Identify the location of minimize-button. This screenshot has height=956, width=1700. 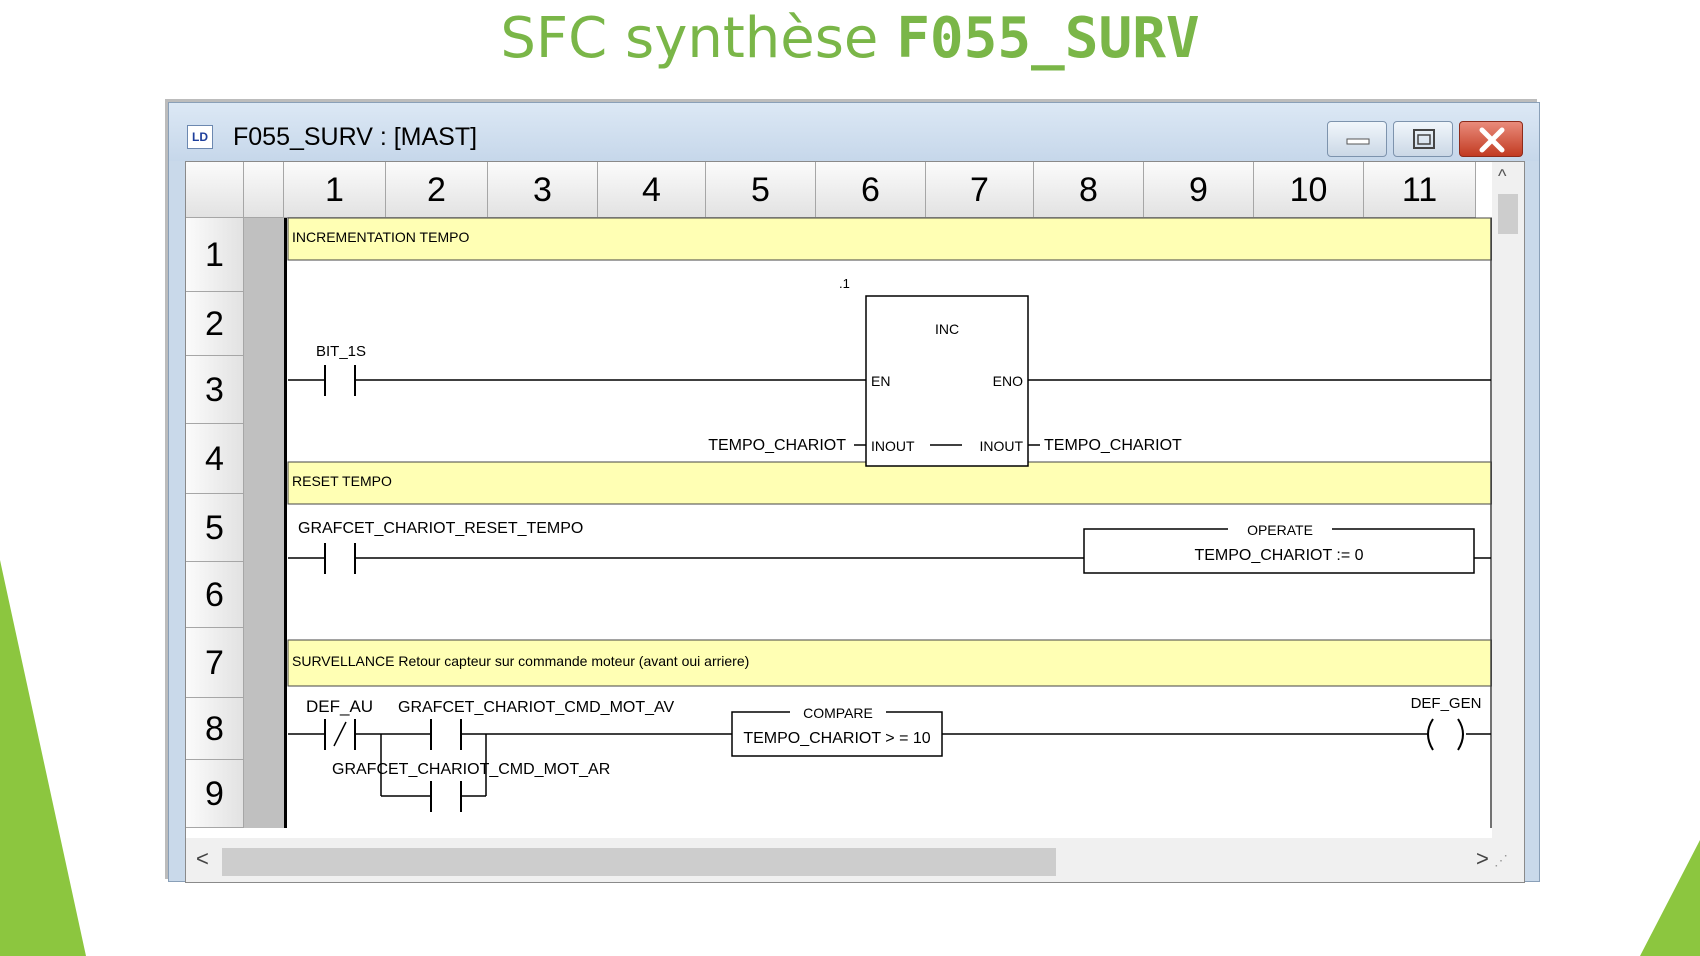
(1357, 139).